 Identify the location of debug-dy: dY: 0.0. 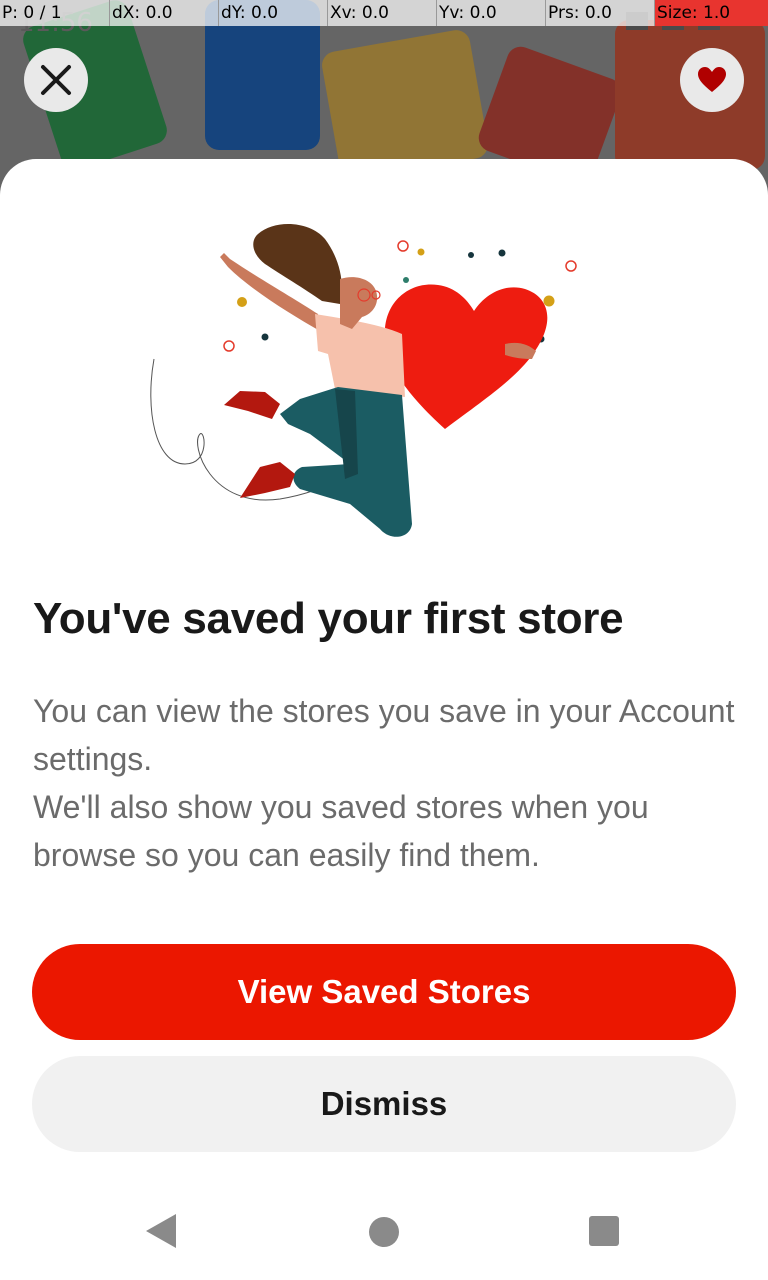
(272, 13).